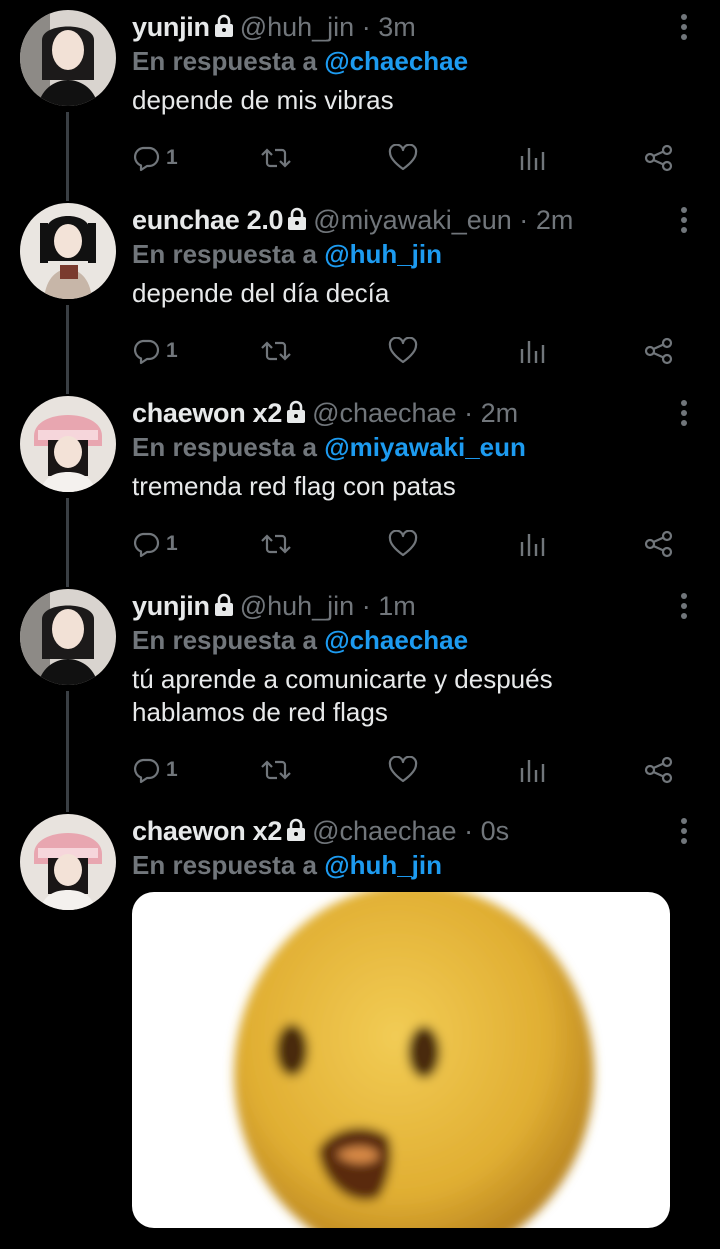 Image resolution: width=720 pixels, height=1249 pixels. I want to click on timestamp: 0s, so click(495, 831).